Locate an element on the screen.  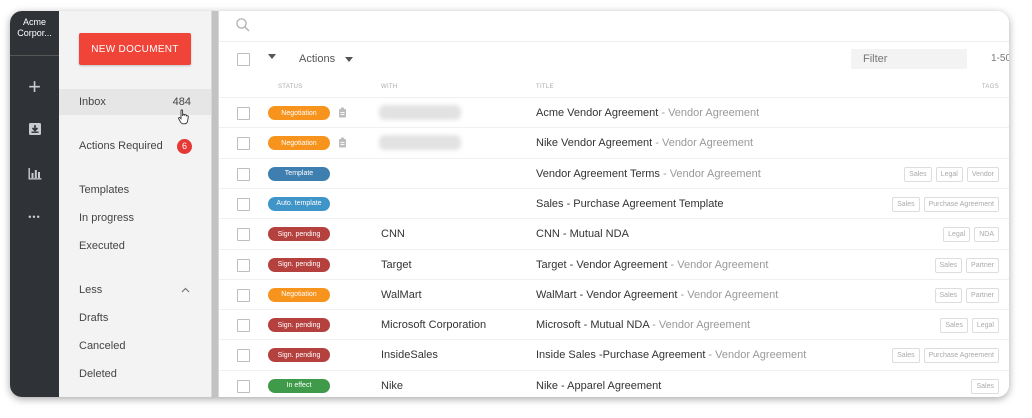
sidebar-item-drafts: Drafts is located at coordinates (135, 318).